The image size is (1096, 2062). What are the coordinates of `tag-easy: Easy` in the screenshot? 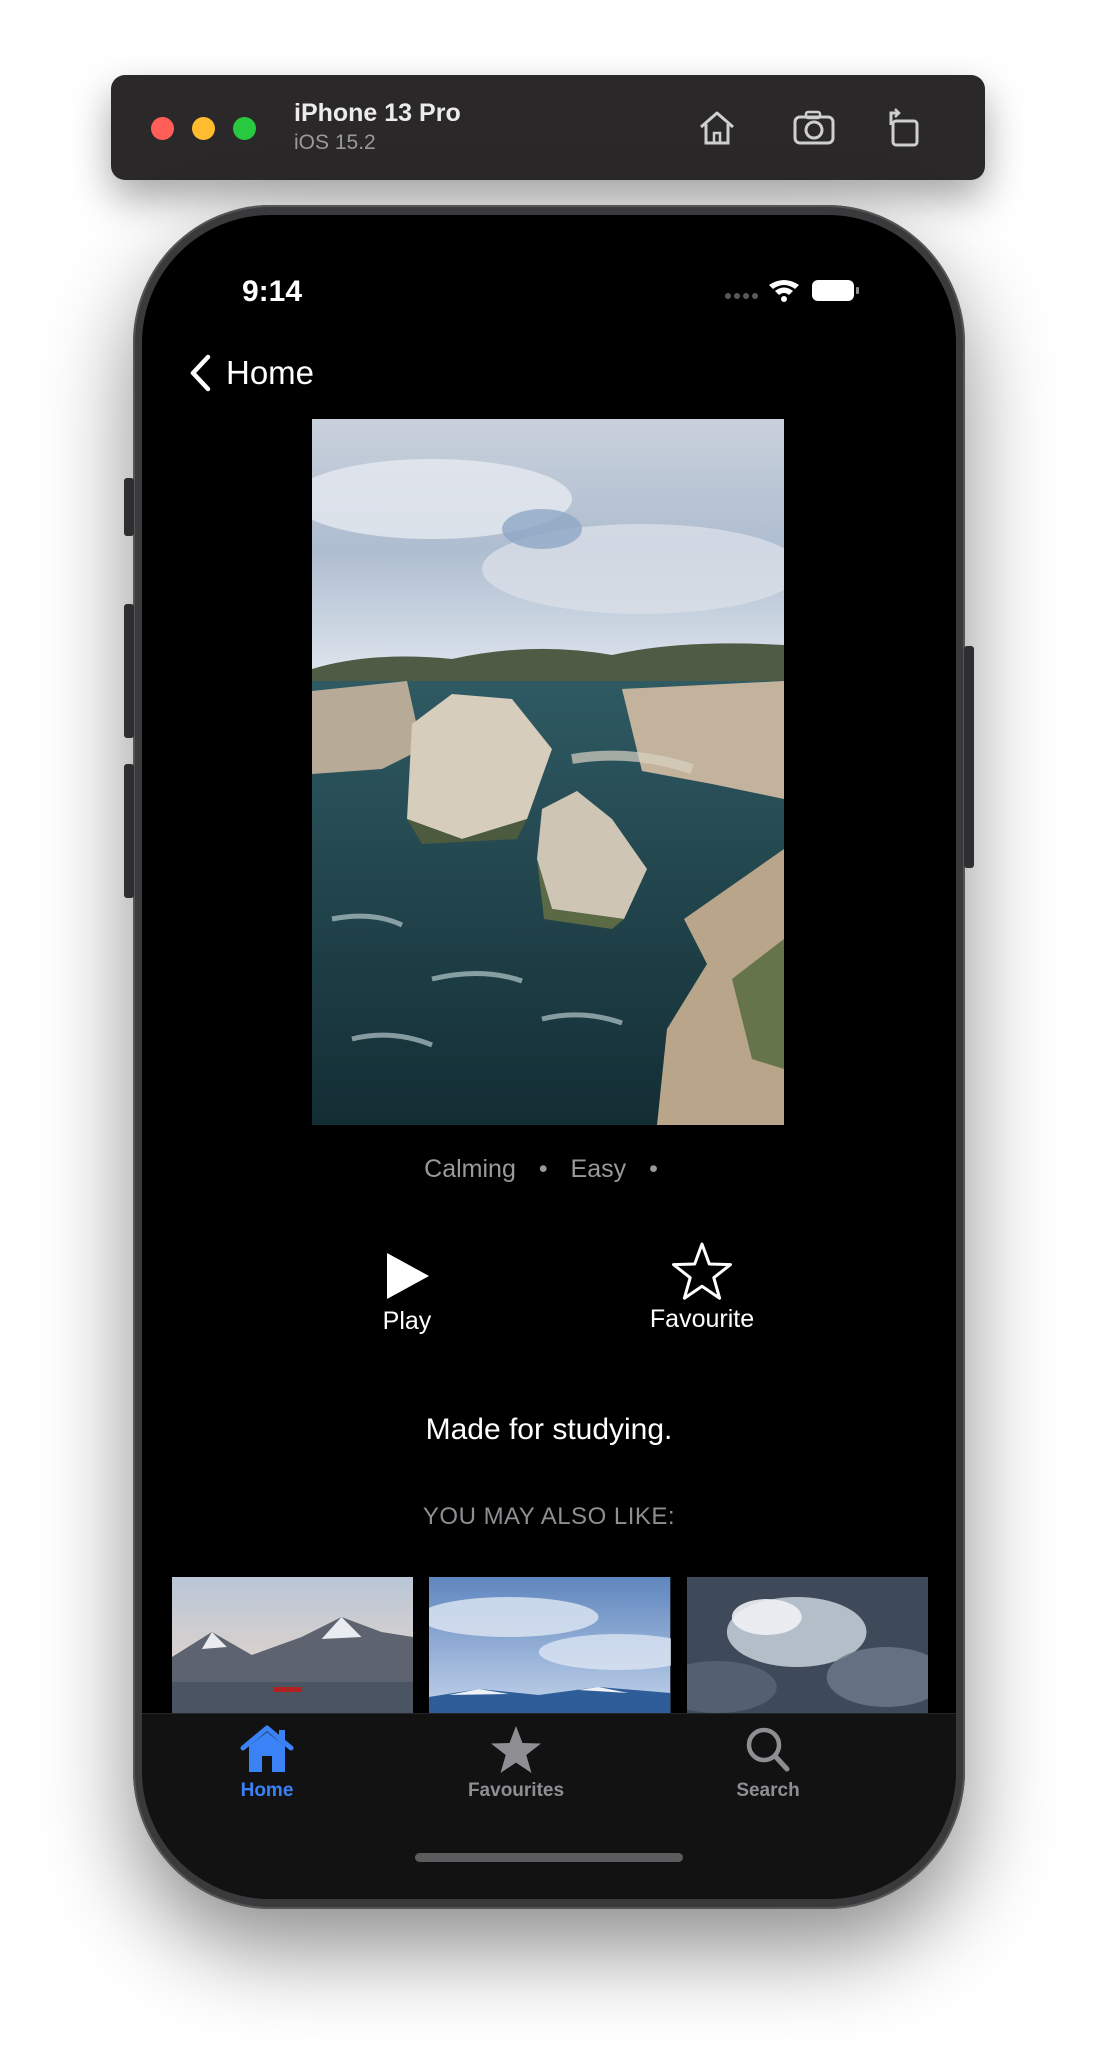 It's located at (598, 1169).